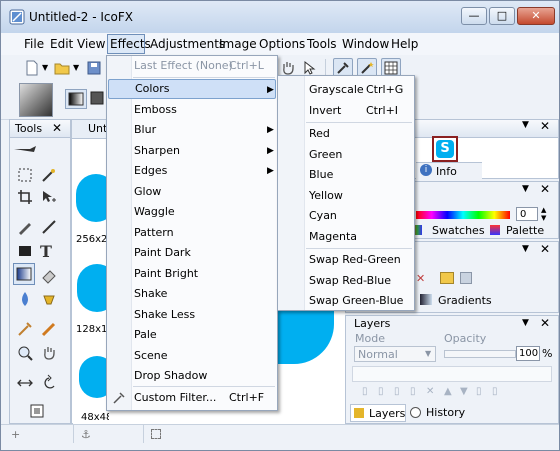 The height and width of the screenshot is (451, 560). What do you see at coordinates (130, 44) in the screenshot?
I see `menu-effects: Effects` at bounding box center [130, 44].